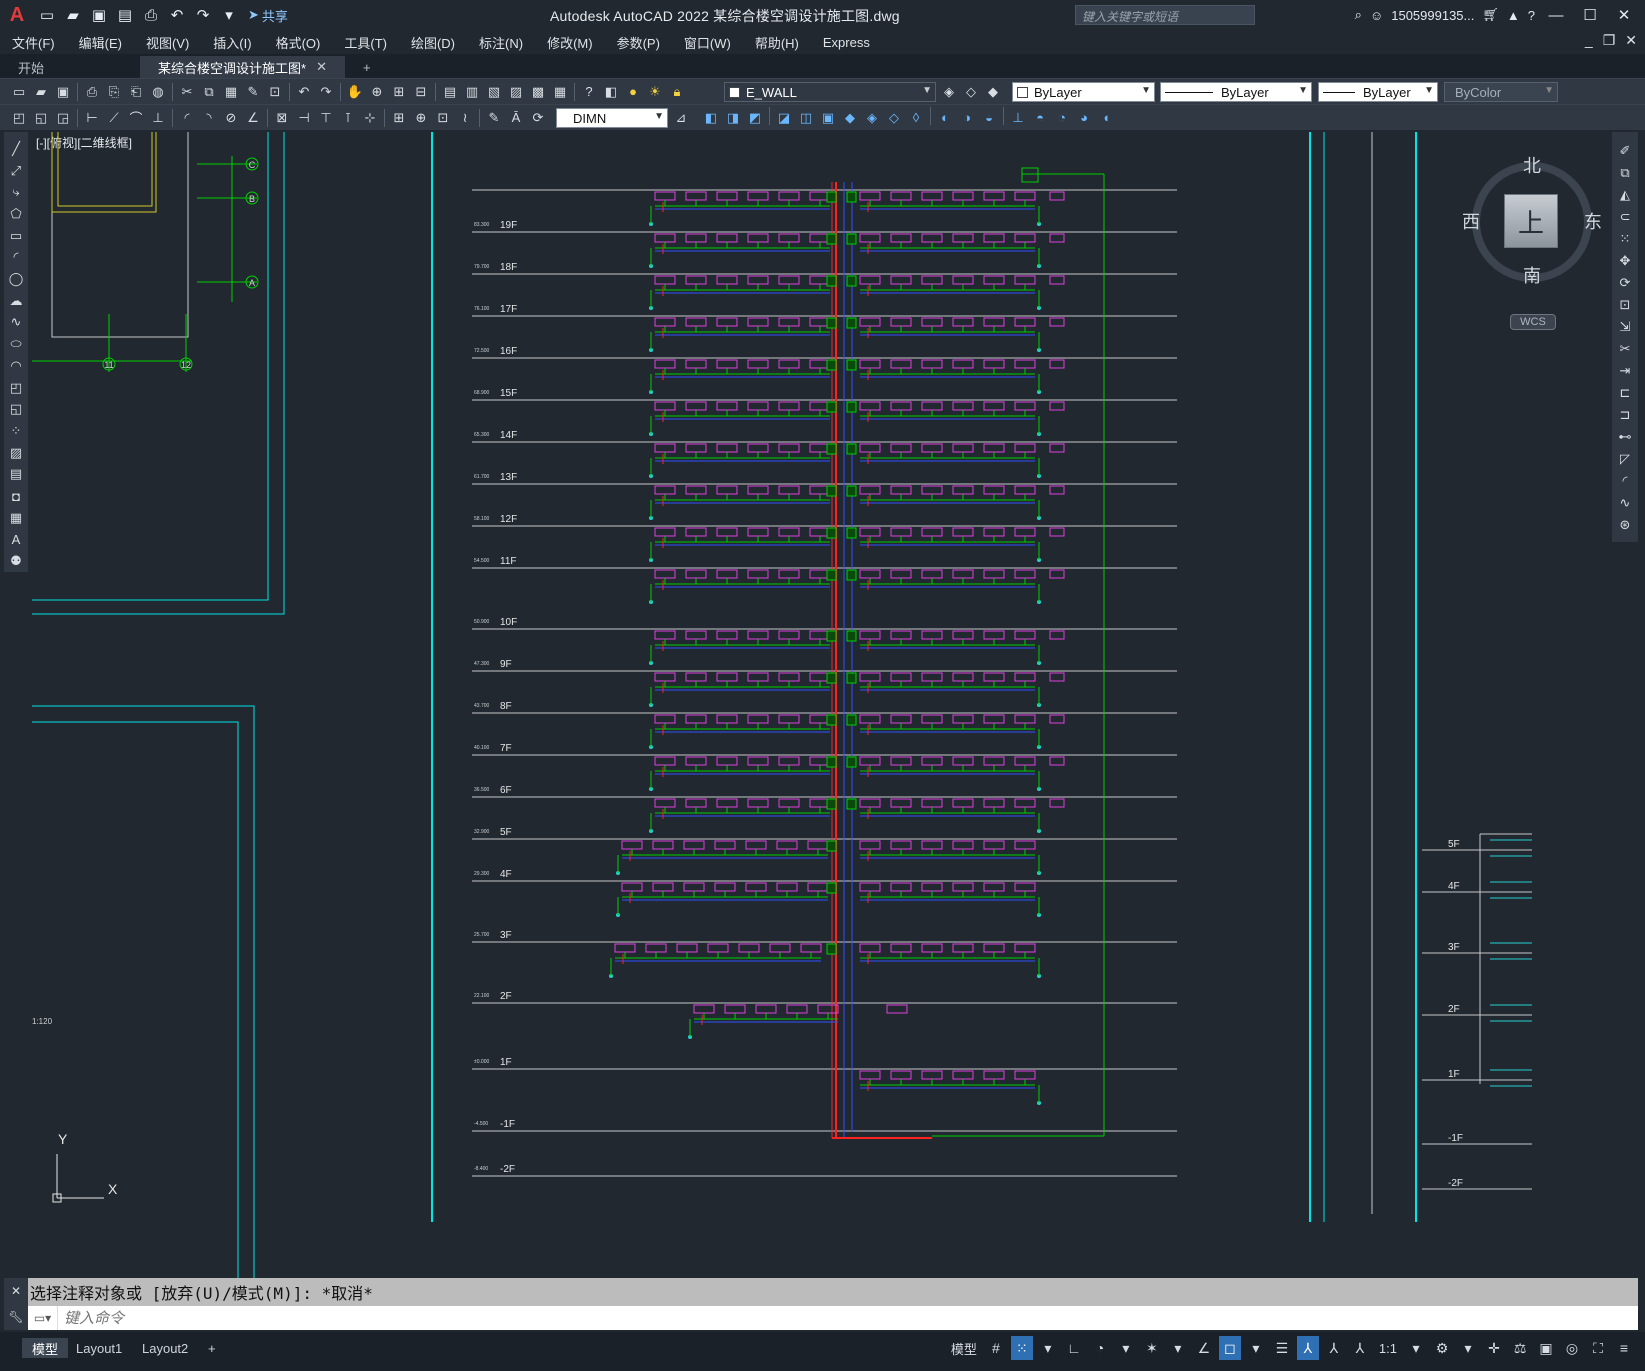  What do you see at coordinates (187, 92) in the screenshot?
I see `cut-icon: ✂` at bounding box center [187, 92].